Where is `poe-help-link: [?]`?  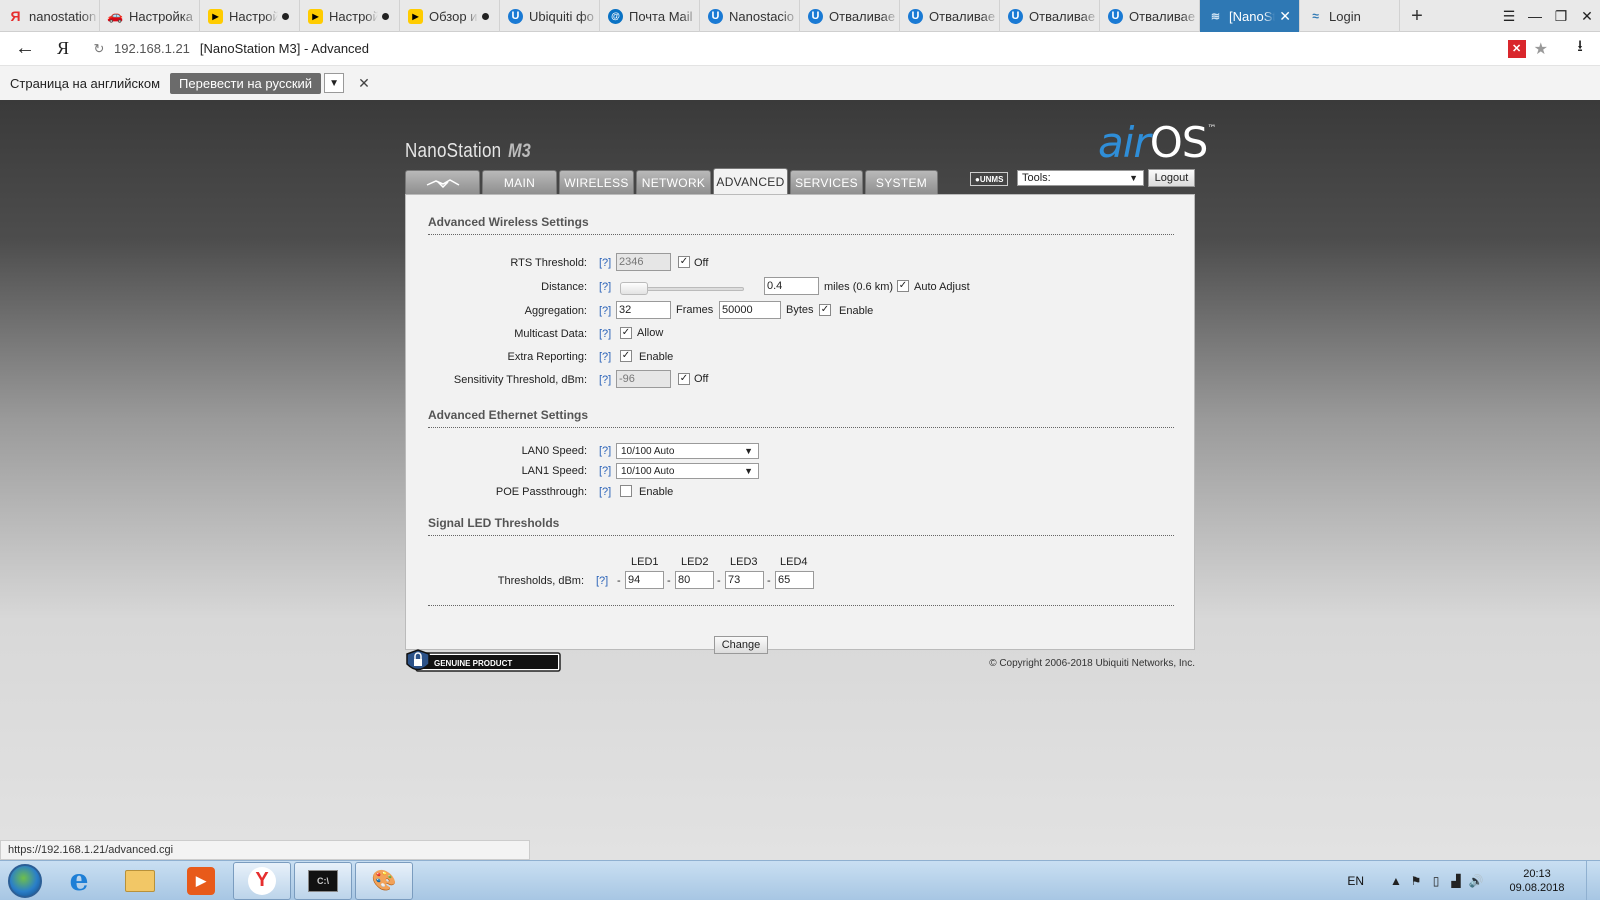 poe-help-link: [?] is located at coordinates (605, 492).